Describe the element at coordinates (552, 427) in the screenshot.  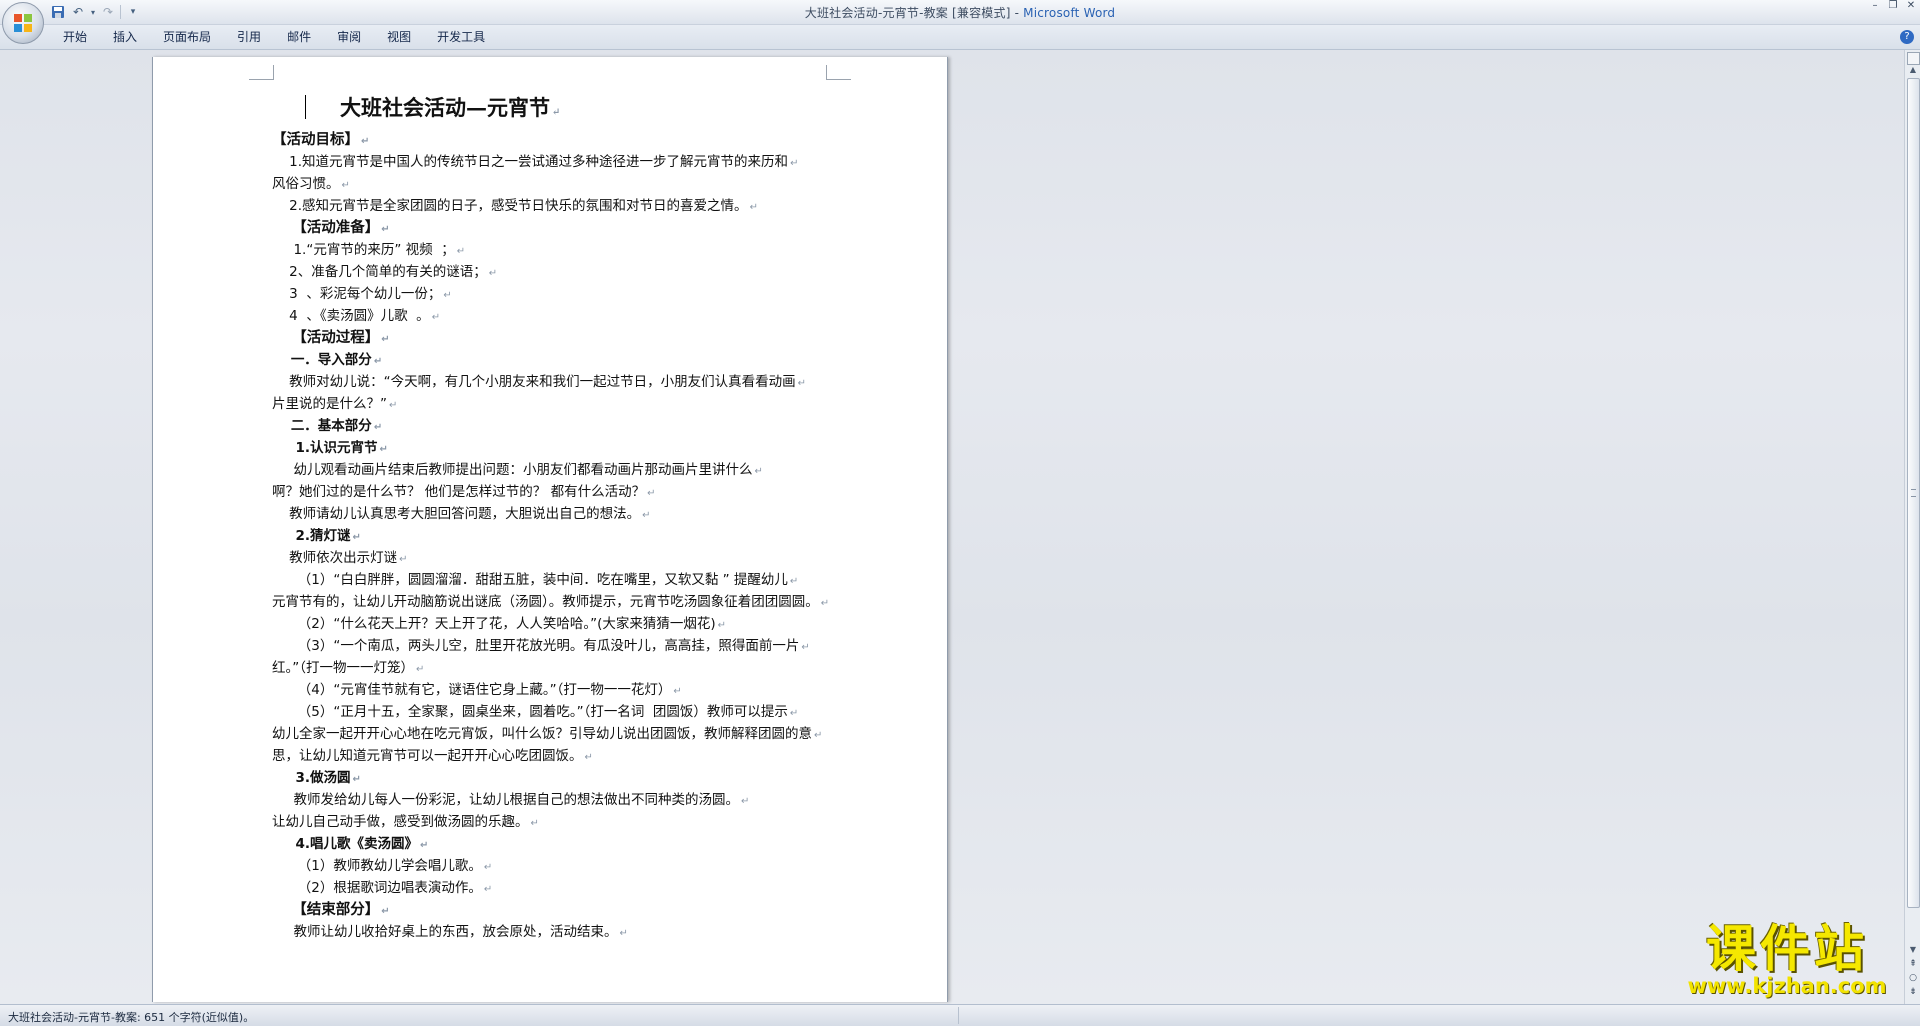
I see `document-paragraph: 二．基本部分 ↵` at that location.